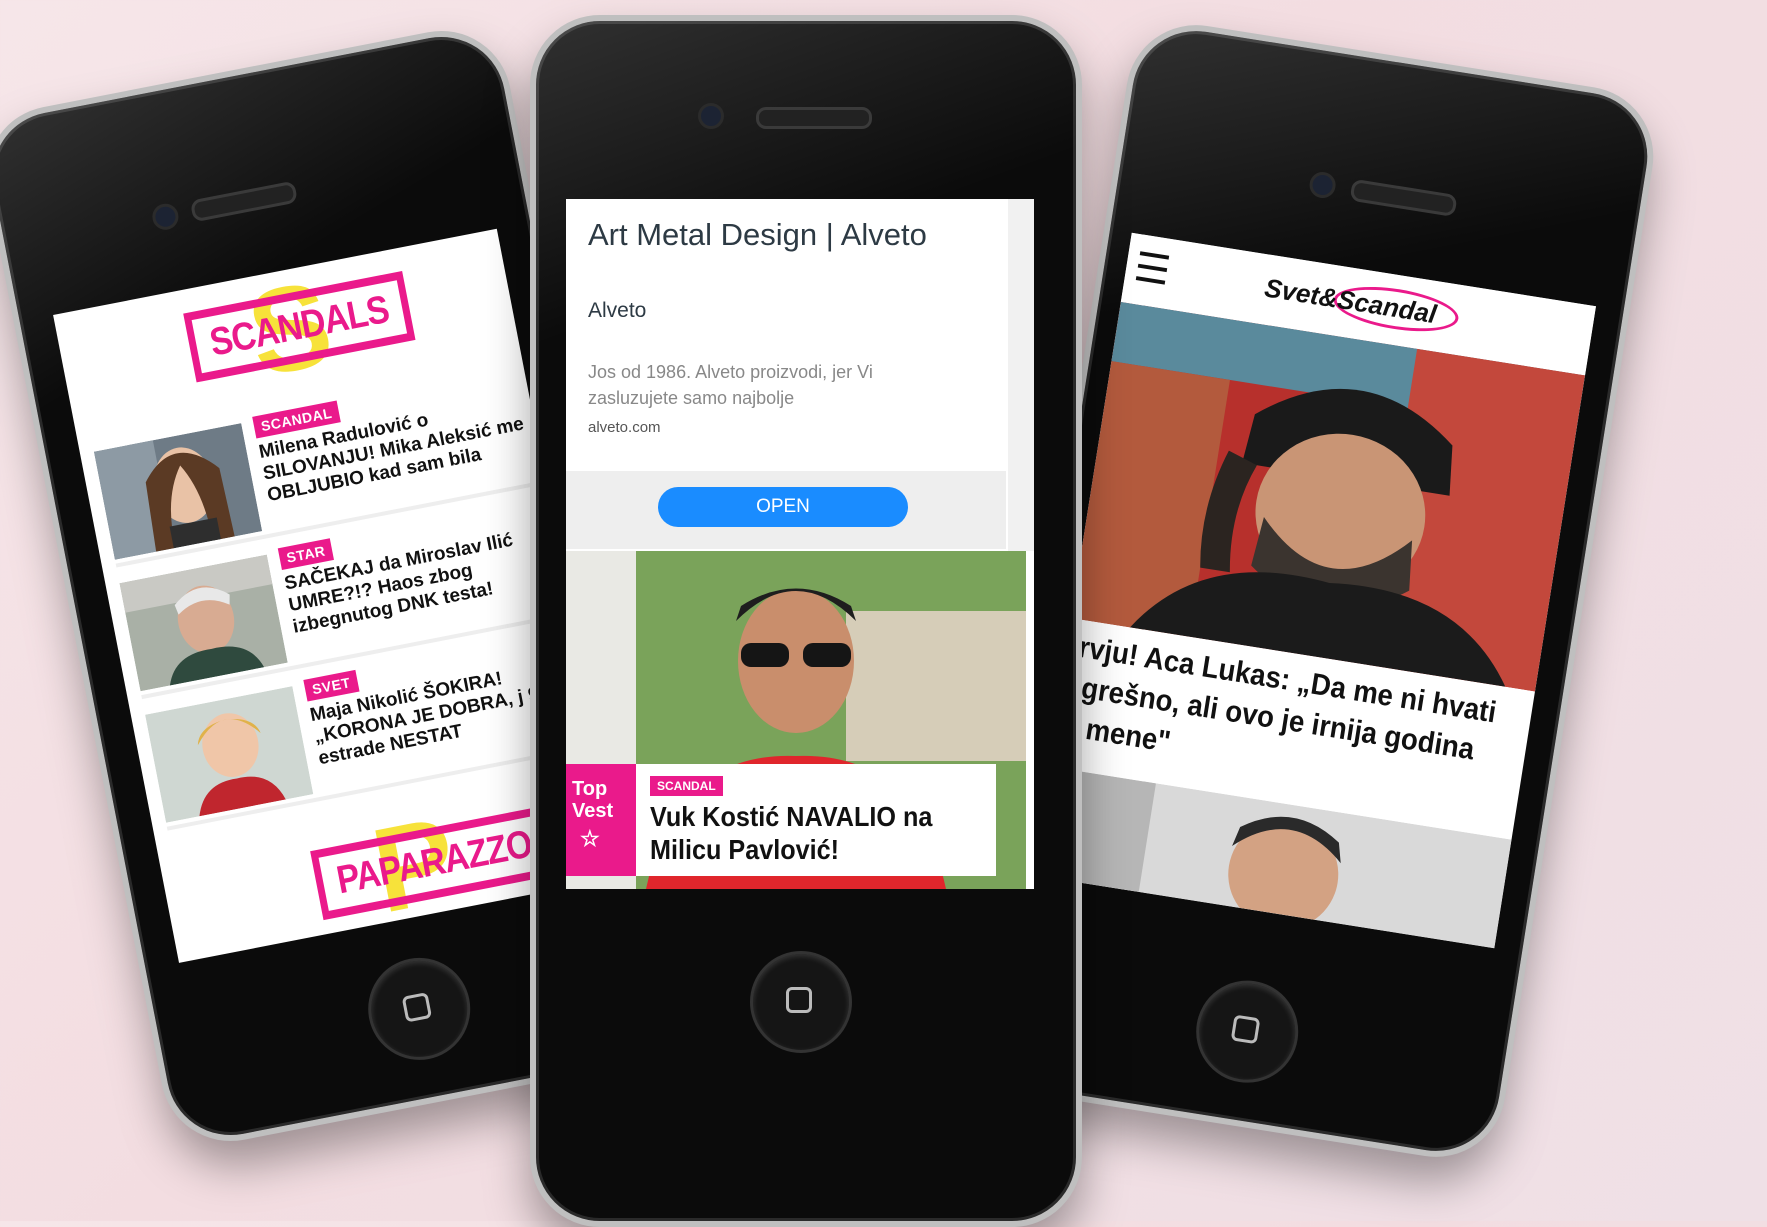  I want to click on badge-line: Top, so click(590, 789).